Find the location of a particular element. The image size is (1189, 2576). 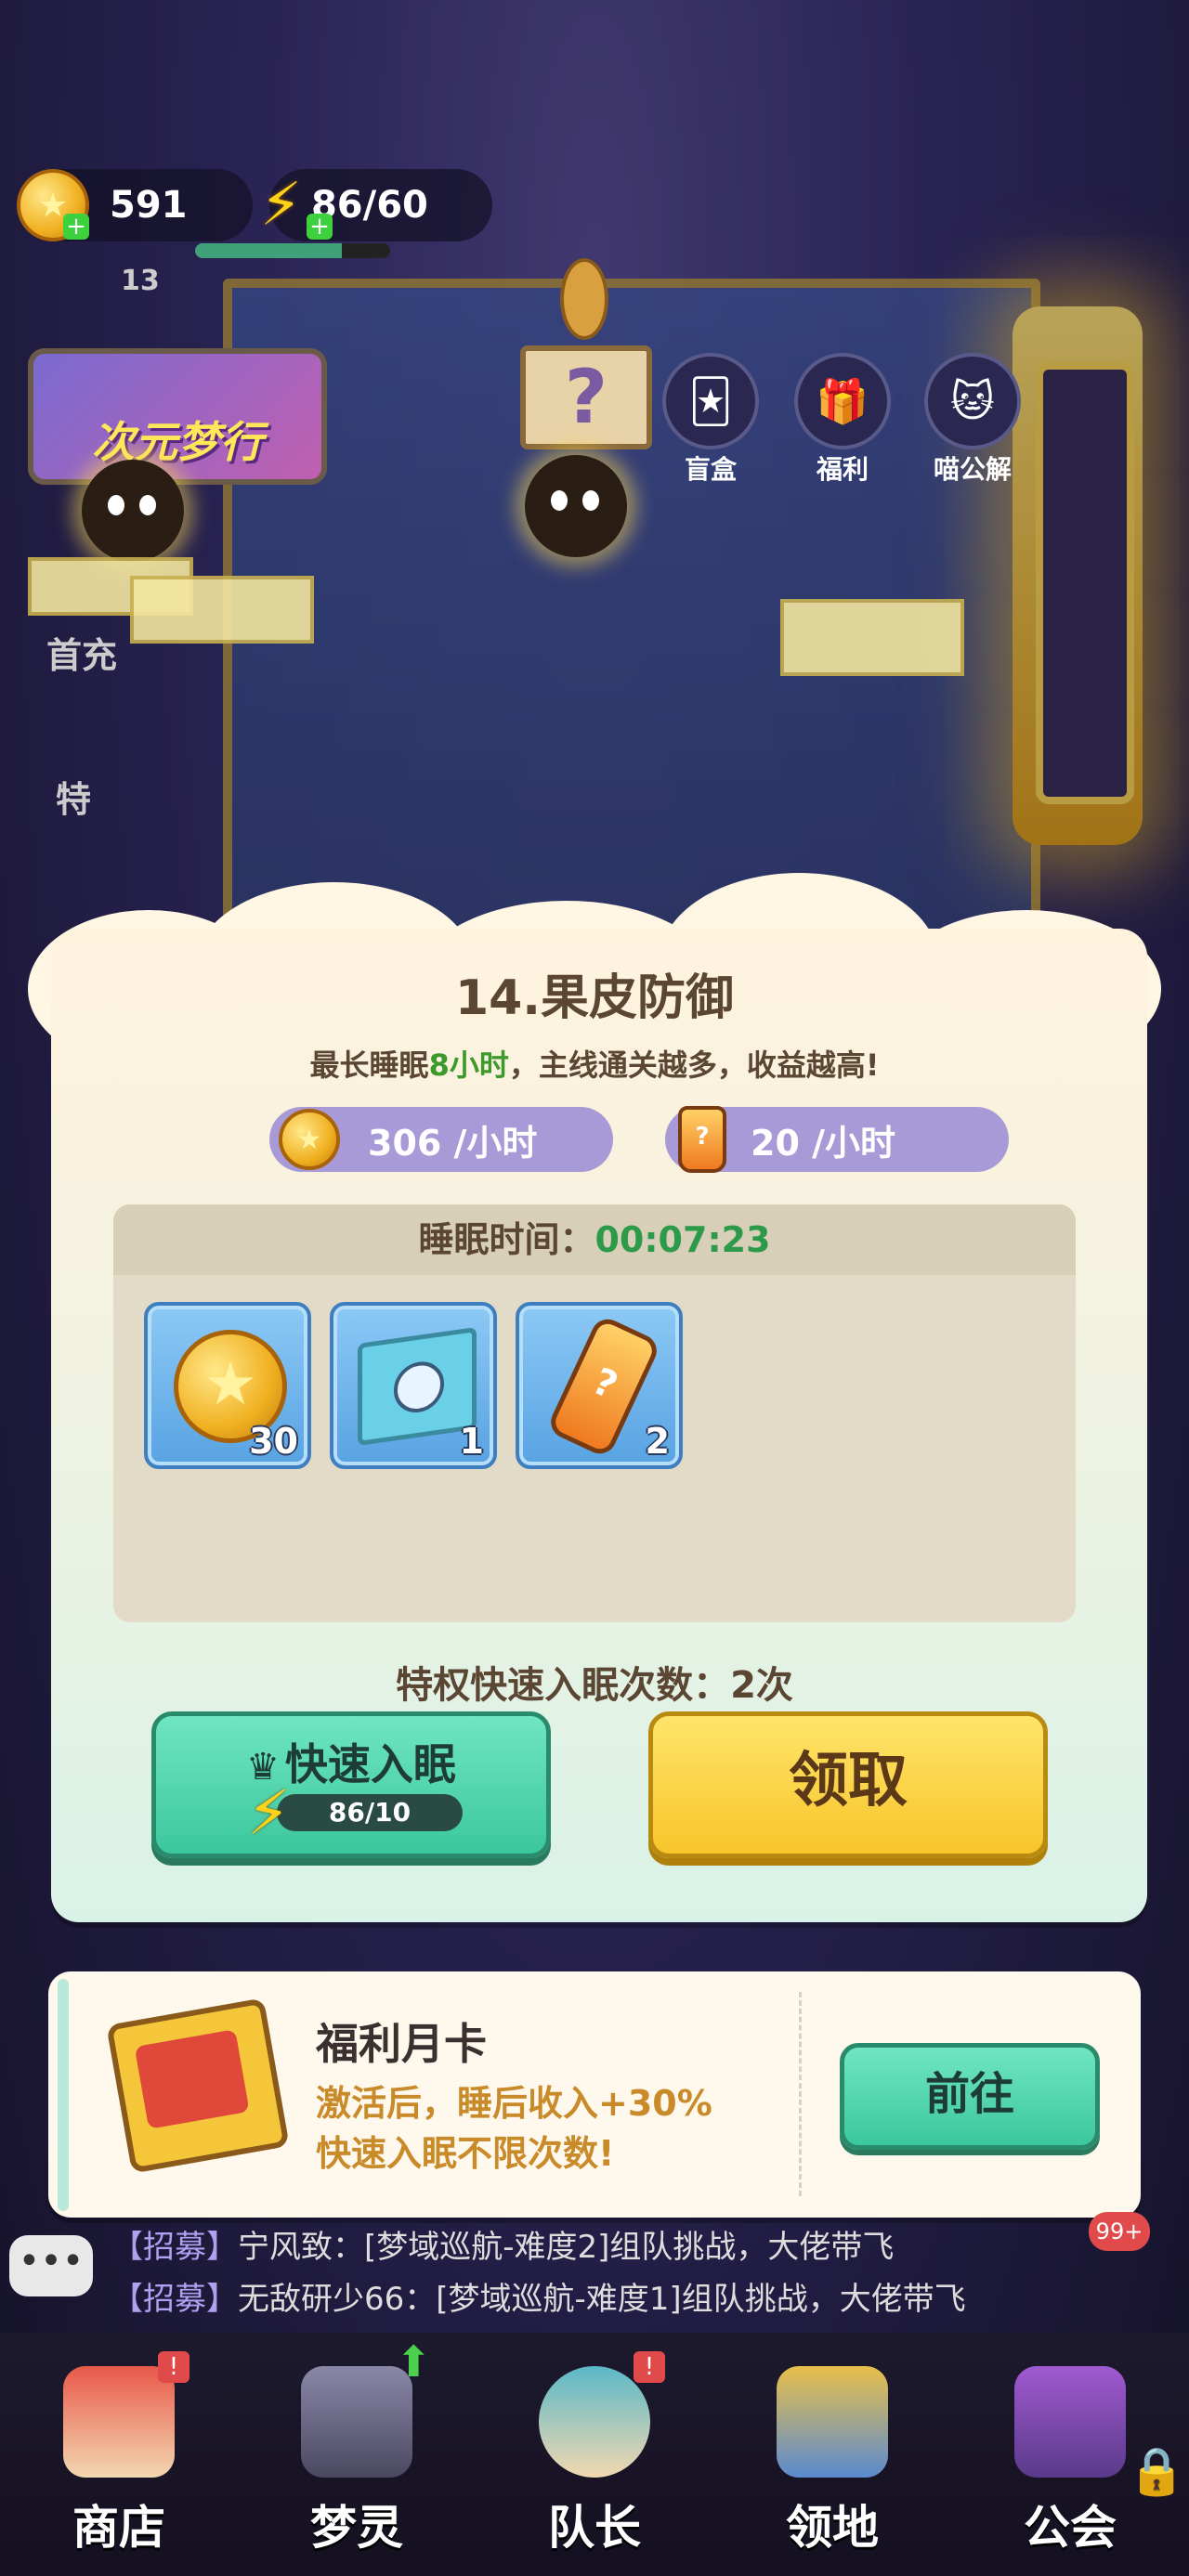

monthly-card-title: 福利月卡 is located at coordinates (402, 2044).